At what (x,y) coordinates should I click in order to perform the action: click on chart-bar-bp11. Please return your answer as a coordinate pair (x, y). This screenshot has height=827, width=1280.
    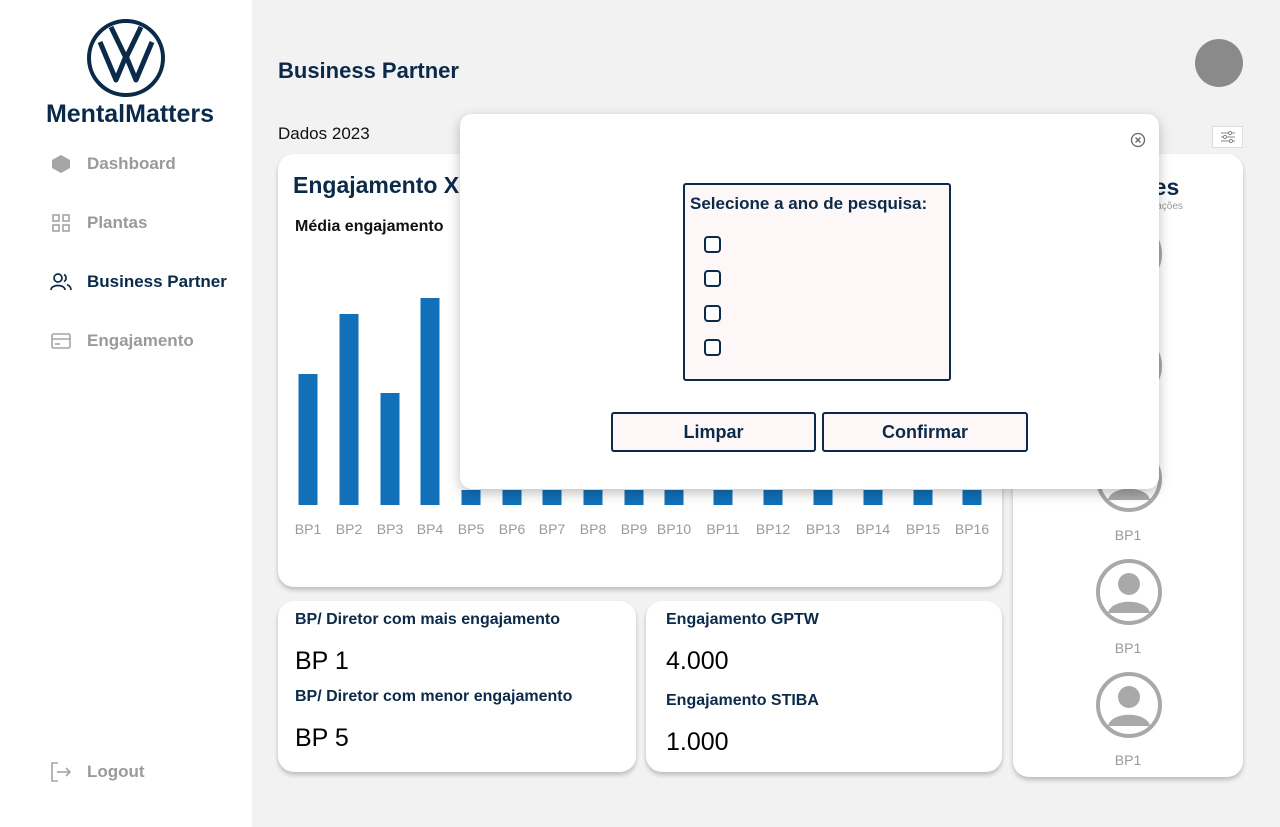
    Looking at the image, I should click on (723, 497).